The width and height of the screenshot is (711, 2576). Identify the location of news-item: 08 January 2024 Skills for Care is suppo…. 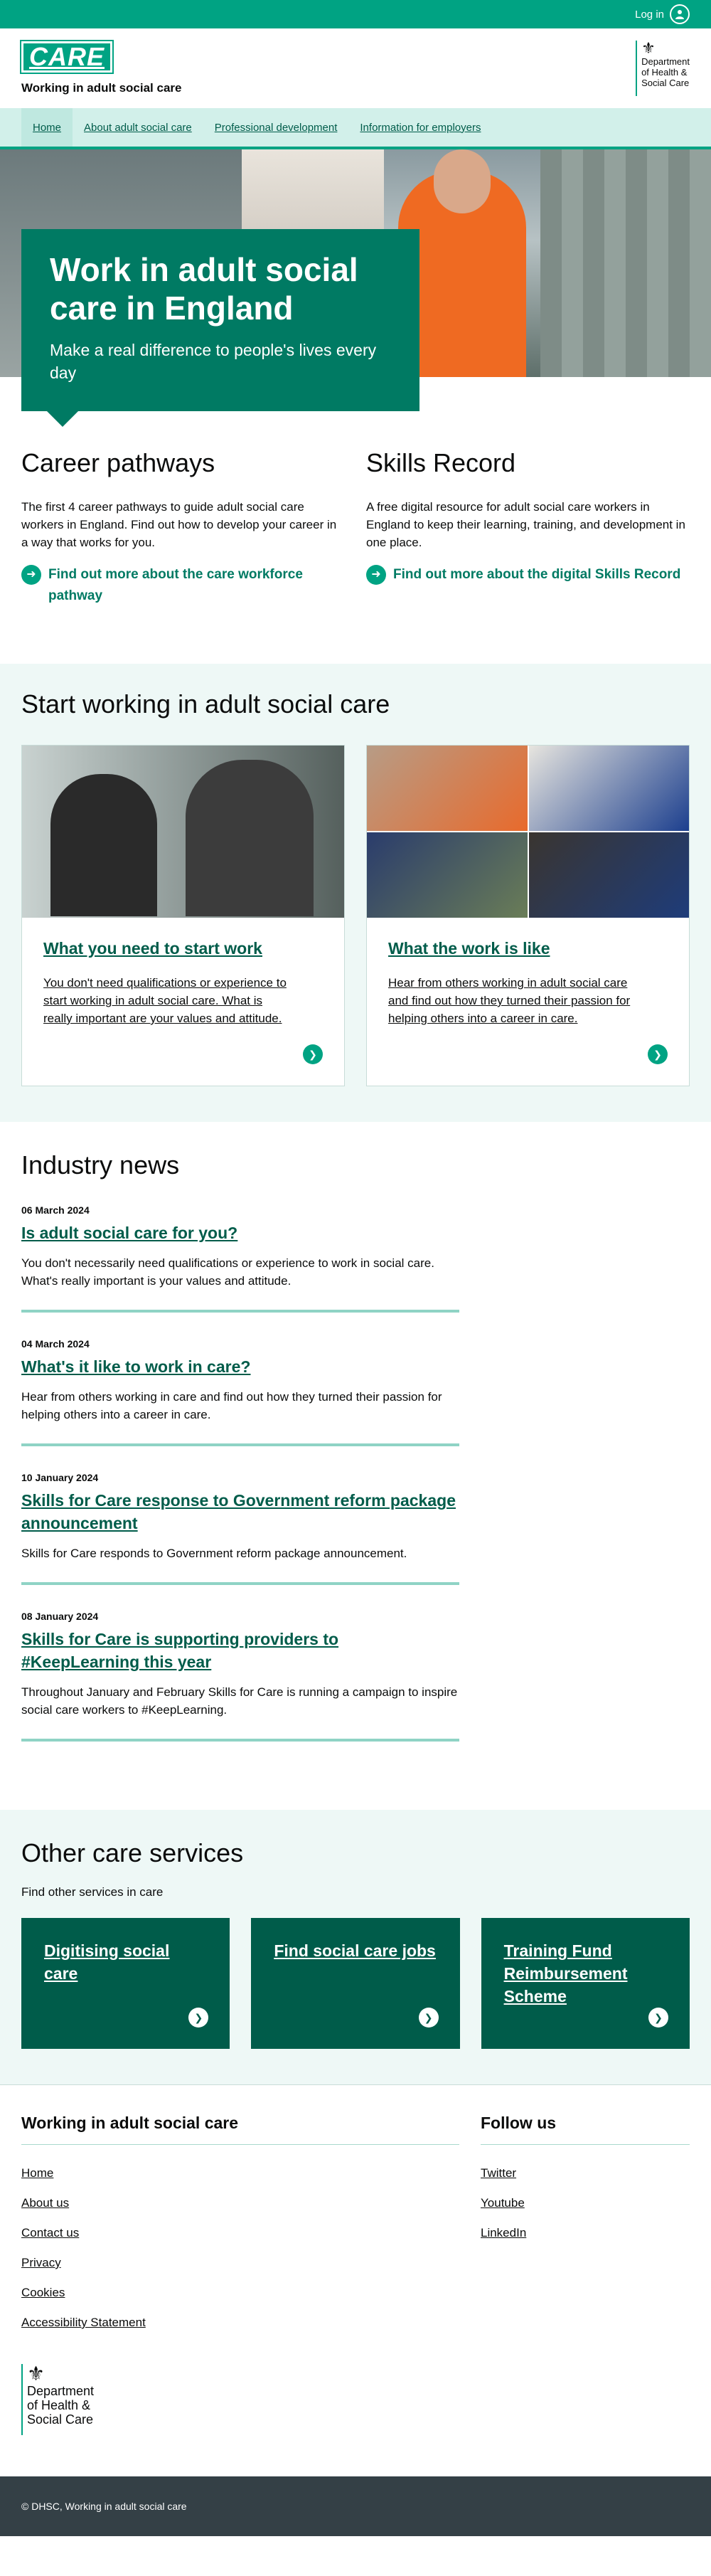
(240, 1676).